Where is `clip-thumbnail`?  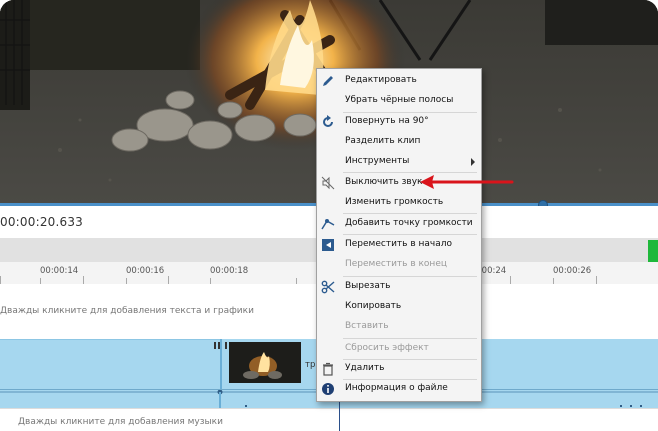
clip-thumbnail is located at coordinates (265, 362).